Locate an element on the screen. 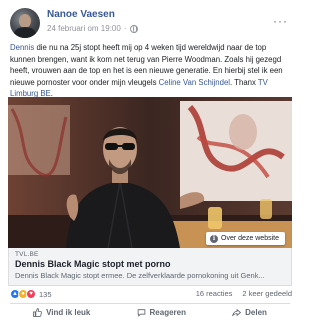 The width and height of the screenshot is (320, 320). share-label: Delen is located at coordinates (256, 312).